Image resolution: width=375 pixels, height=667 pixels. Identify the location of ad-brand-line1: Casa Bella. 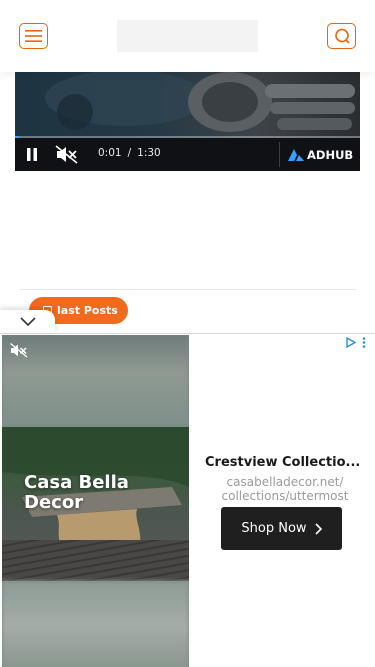
(76, 482).